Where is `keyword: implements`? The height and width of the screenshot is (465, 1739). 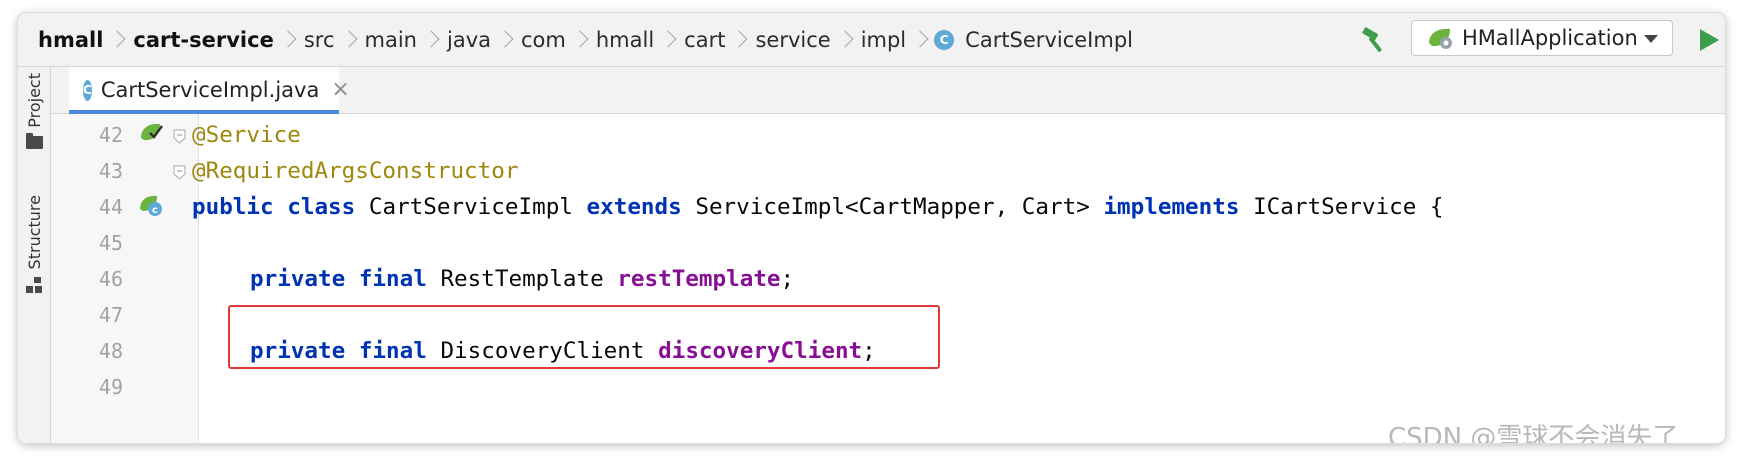
keyword: implements is located at coordinates (1171, 207).